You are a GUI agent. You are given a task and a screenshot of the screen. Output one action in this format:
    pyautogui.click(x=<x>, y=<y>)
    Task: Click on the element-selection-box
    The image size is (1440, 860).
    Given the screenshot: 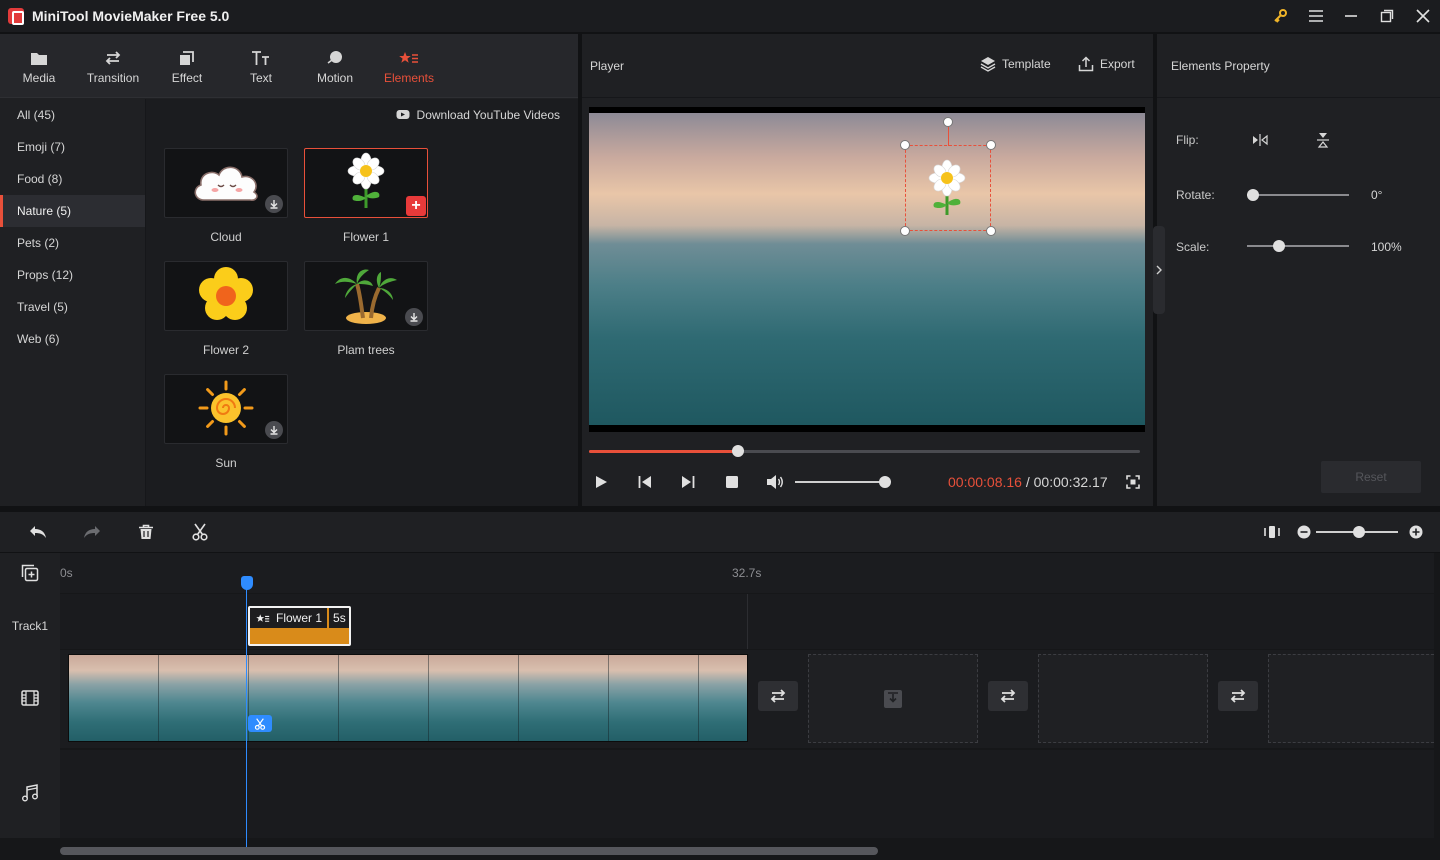 What is the action you would take?
    pyautogui.click(x=948, y=176)
    